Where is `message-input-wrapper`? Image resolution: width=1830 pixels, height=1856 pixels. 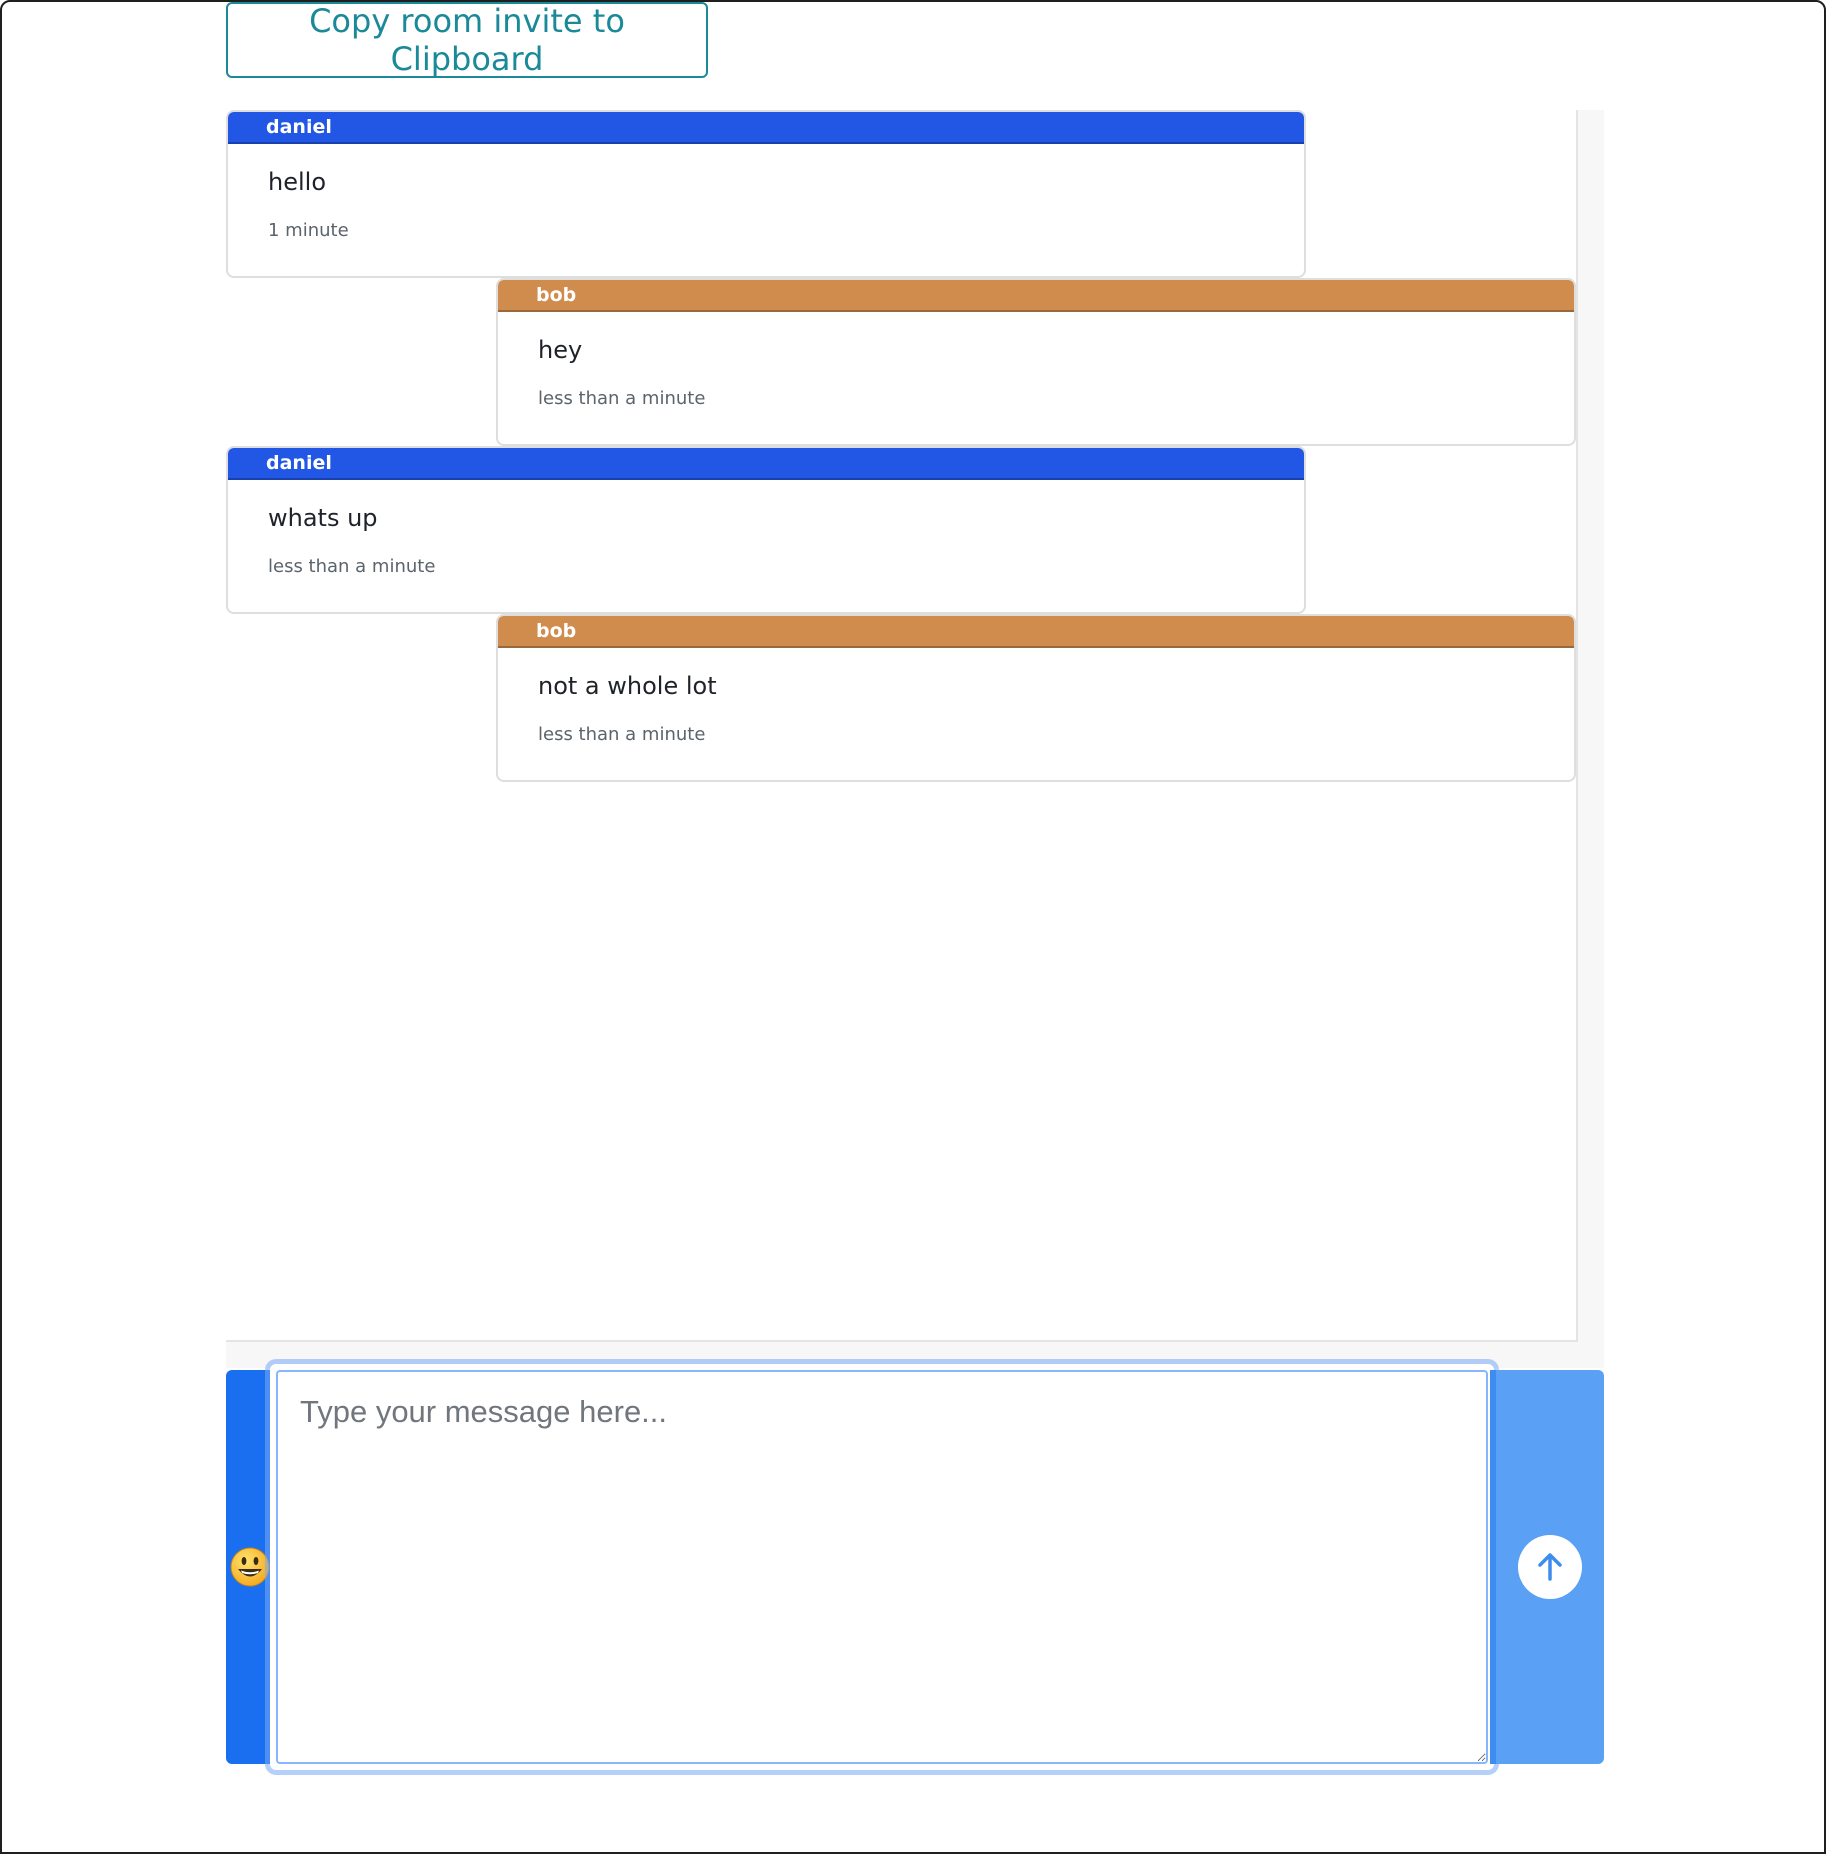 message-input-wrapper is located at coordinates (882, 1567).